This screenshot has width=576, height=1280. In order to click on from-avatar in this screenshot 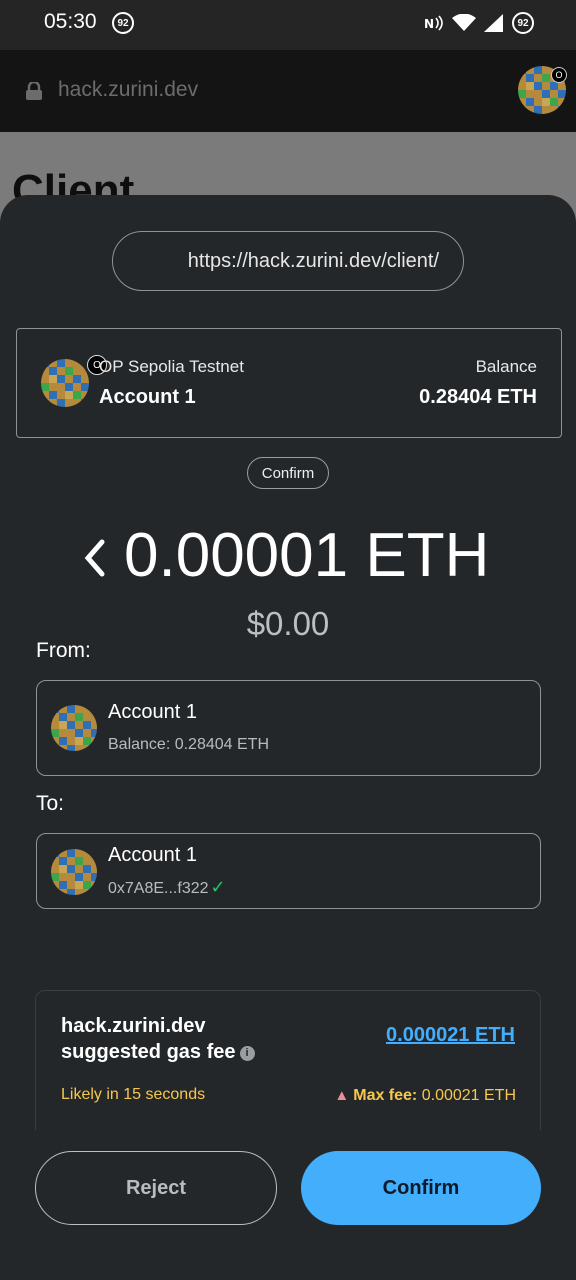, I will do `click(74, 728)`.